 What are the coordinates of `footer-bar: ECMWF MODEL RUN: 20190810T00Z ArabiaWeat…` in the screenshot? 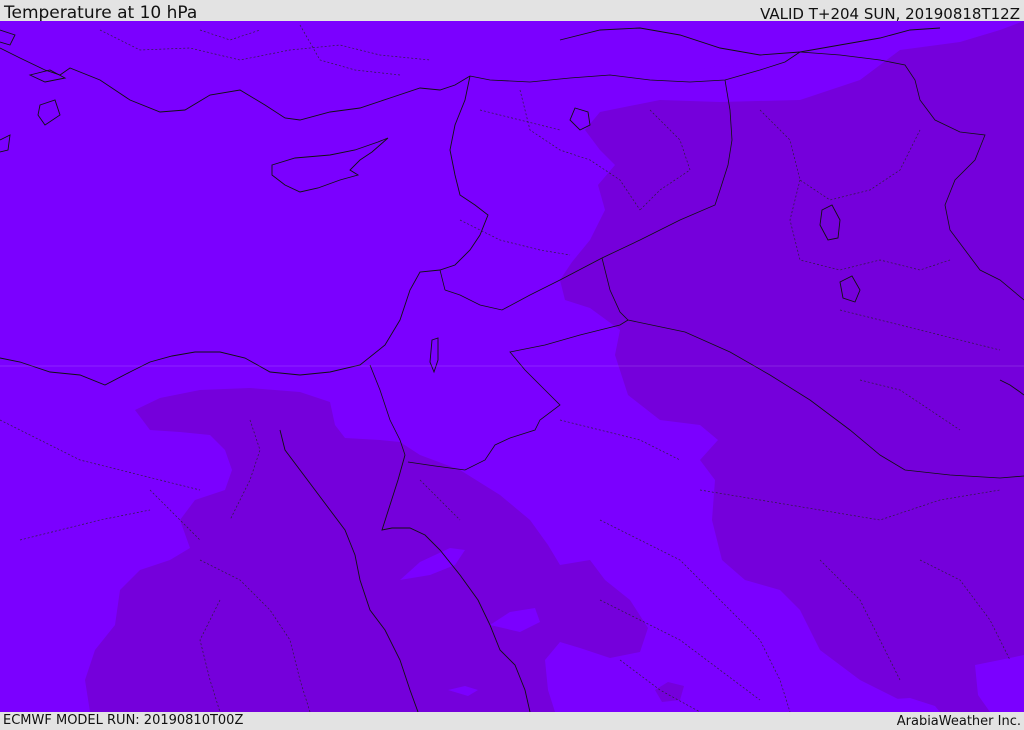 It's located at (512, 720).